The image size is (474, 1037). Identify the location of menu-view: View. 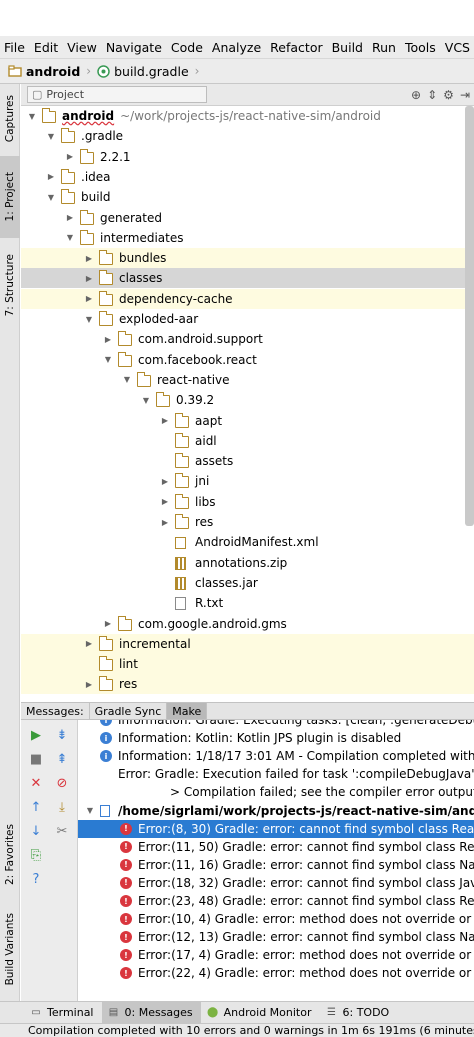
(82, 47).